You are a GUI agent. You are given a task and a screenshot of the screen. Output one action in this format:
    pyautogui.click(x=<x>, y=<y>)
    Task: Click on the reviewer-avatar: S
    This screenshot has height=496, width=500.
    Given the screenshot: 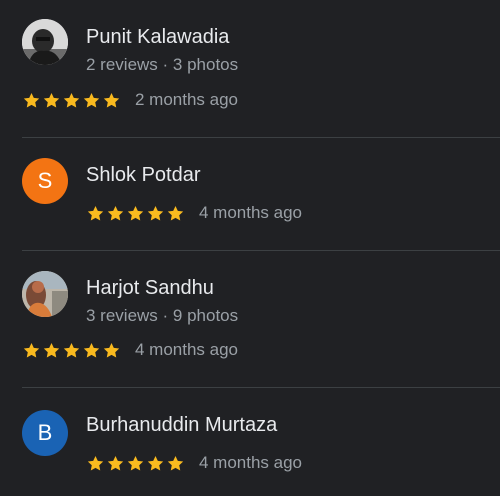 What is the action you would take?
    pyautogui.click(x=45, y=181)
    